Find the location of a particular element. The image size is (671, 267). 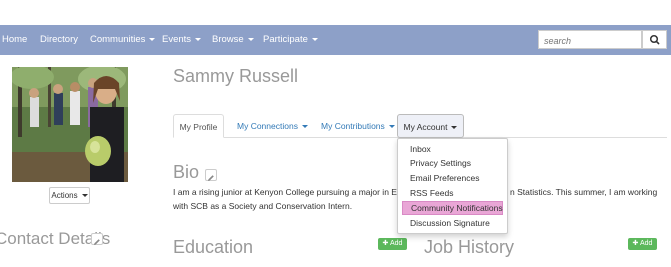

search-button is located at coordinates (654, 39).